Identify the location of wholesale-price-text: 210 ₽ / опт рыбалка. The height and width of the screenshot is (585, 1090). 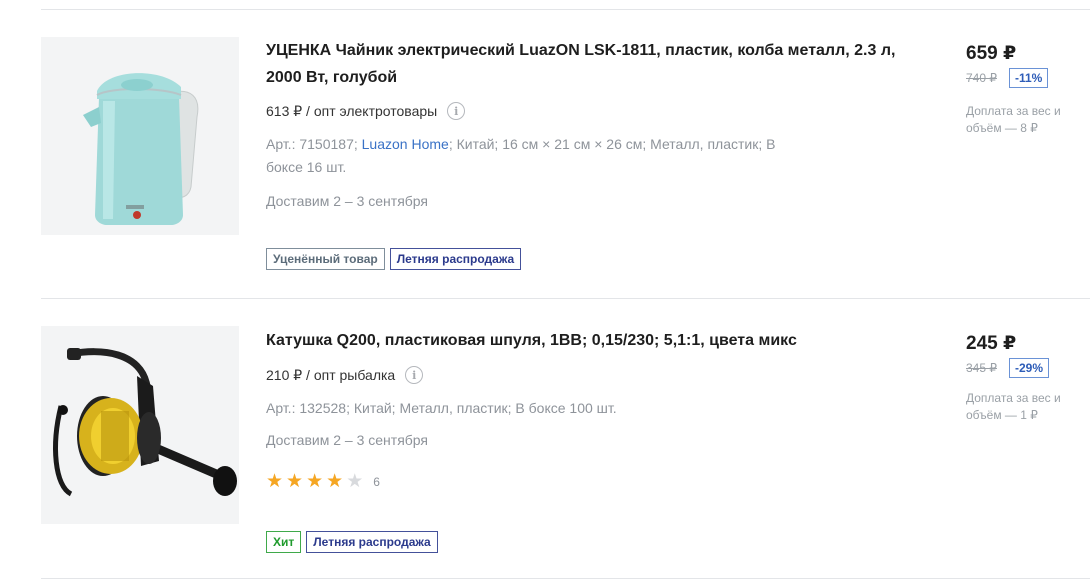
(331, 374).